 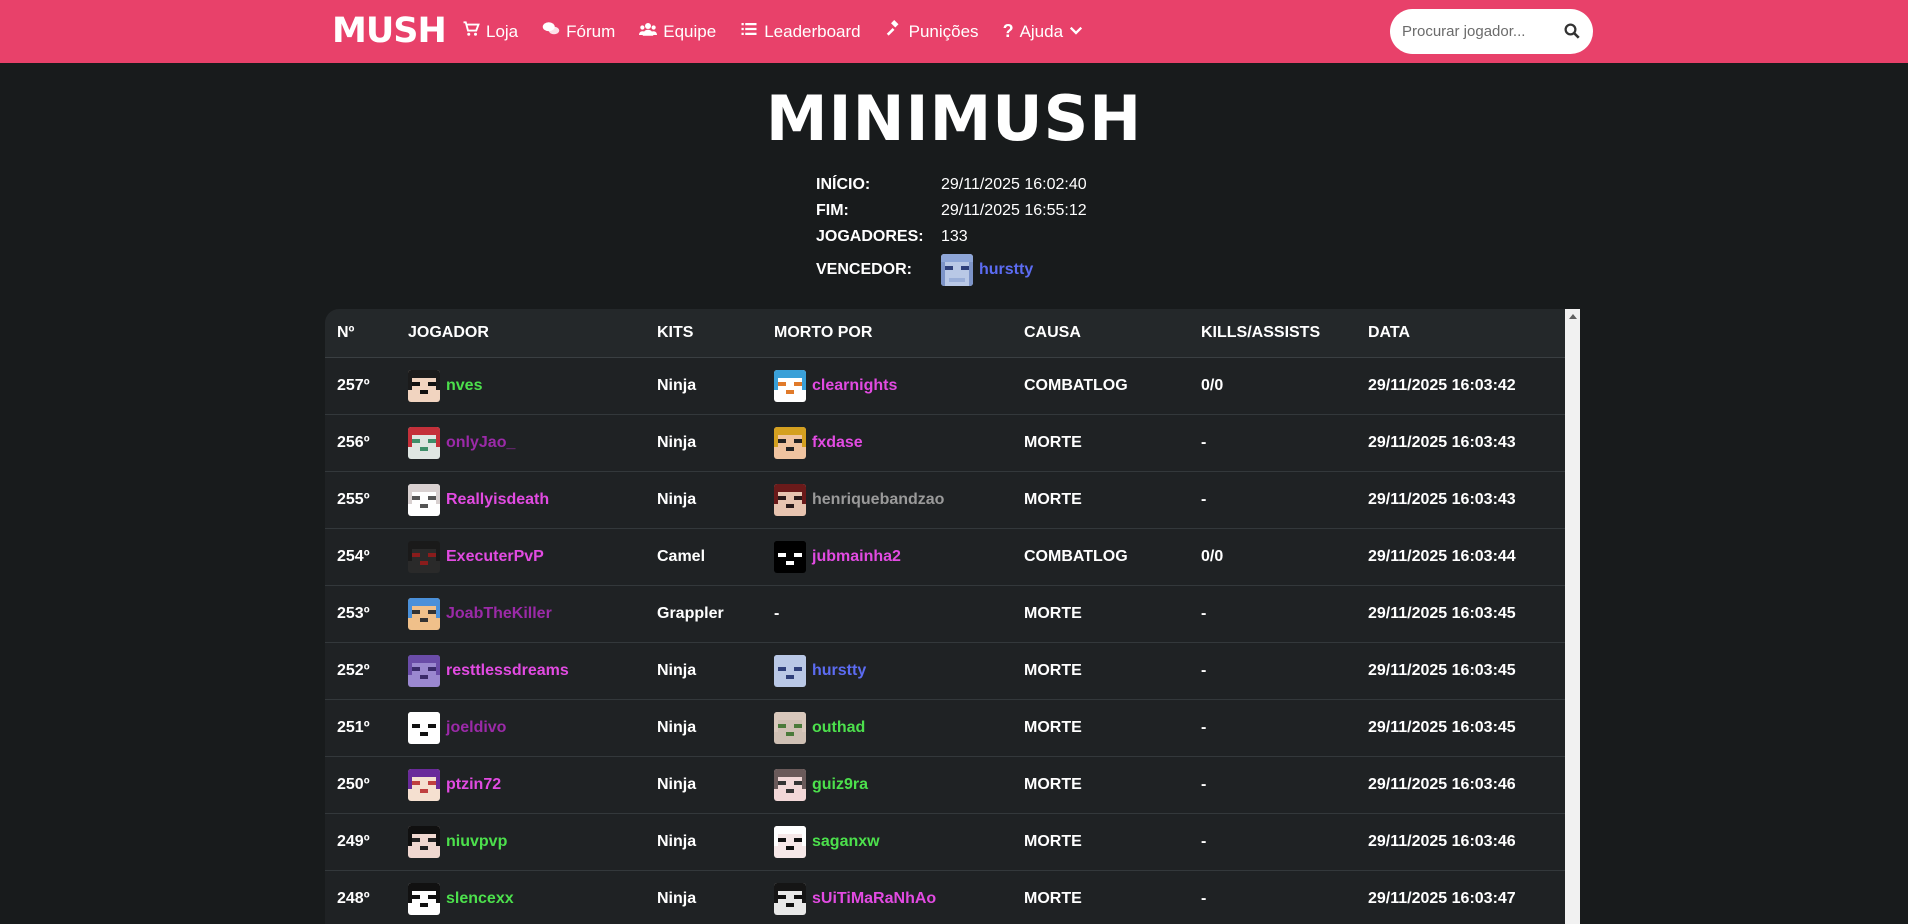 I want to click on col-header-cause: CAUSA, so click(x=1100, y=333).